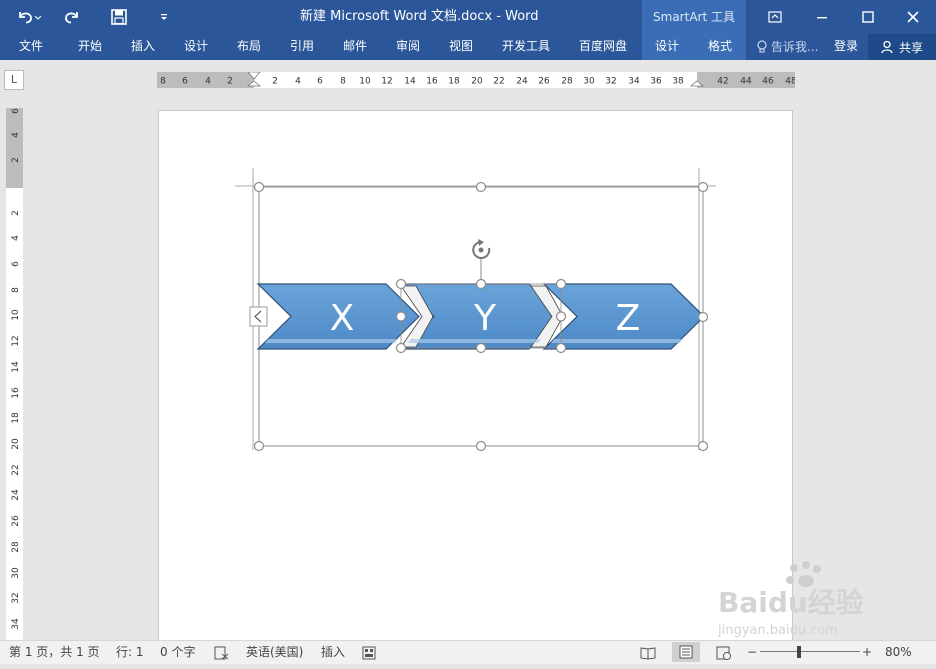 The width and height of the screenshot is (936, 669). Describe the element at coordinates (867, 652) in the screenshot. I see `zoom-in-button: +` at that location.